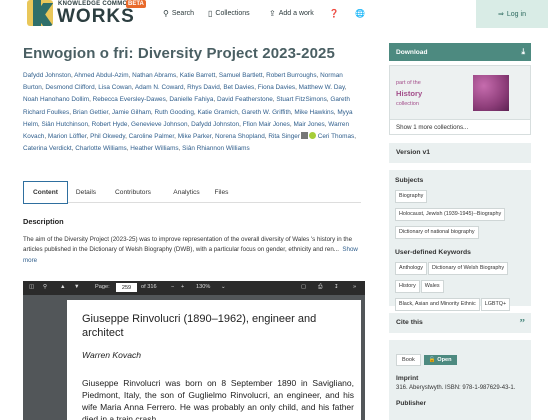  I want to click on nav-search-link: ⚲ Search, so click(178, 13).